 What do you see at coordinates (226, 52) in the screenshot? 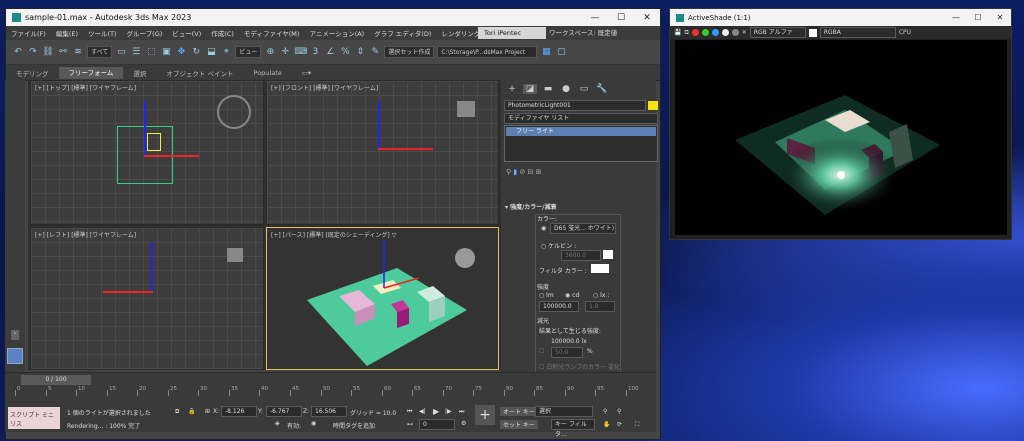
I see `placement-icon: ⌖` at bounding box center [226, 52].